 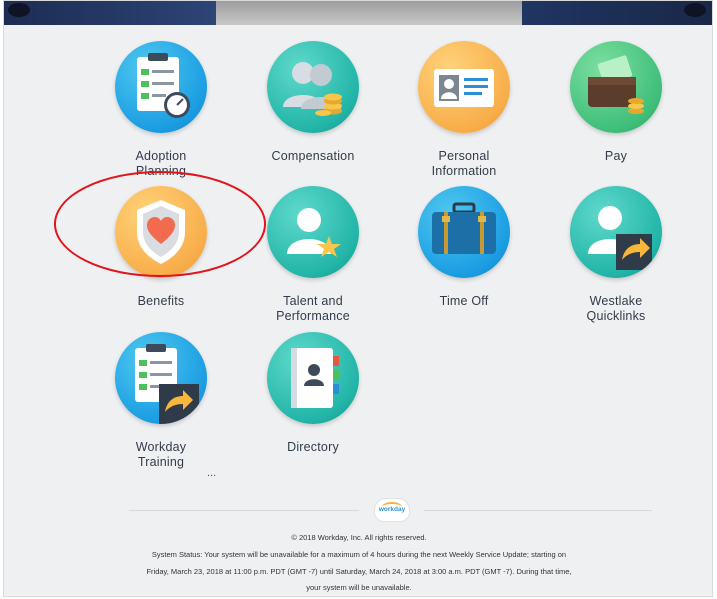 What do you see at coordinates (464, 232) in the screenshot?
I see `suitcase-icon` at bounding box center [464, 232].